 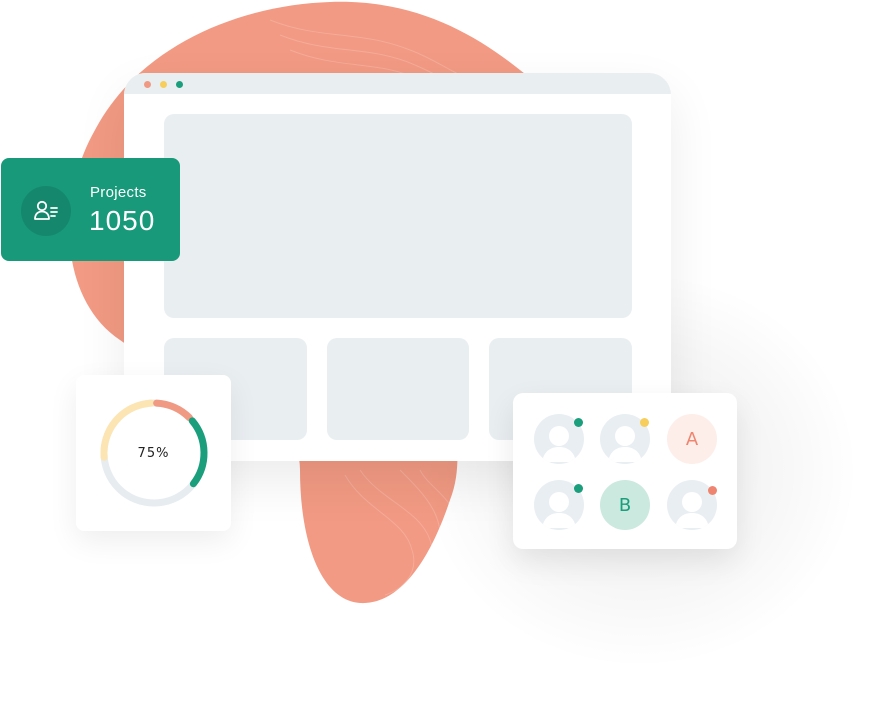 What do you see at coordinates (46, 211) in the screenshot?
I see `user-list-icon` at bounding box center [46, 211].